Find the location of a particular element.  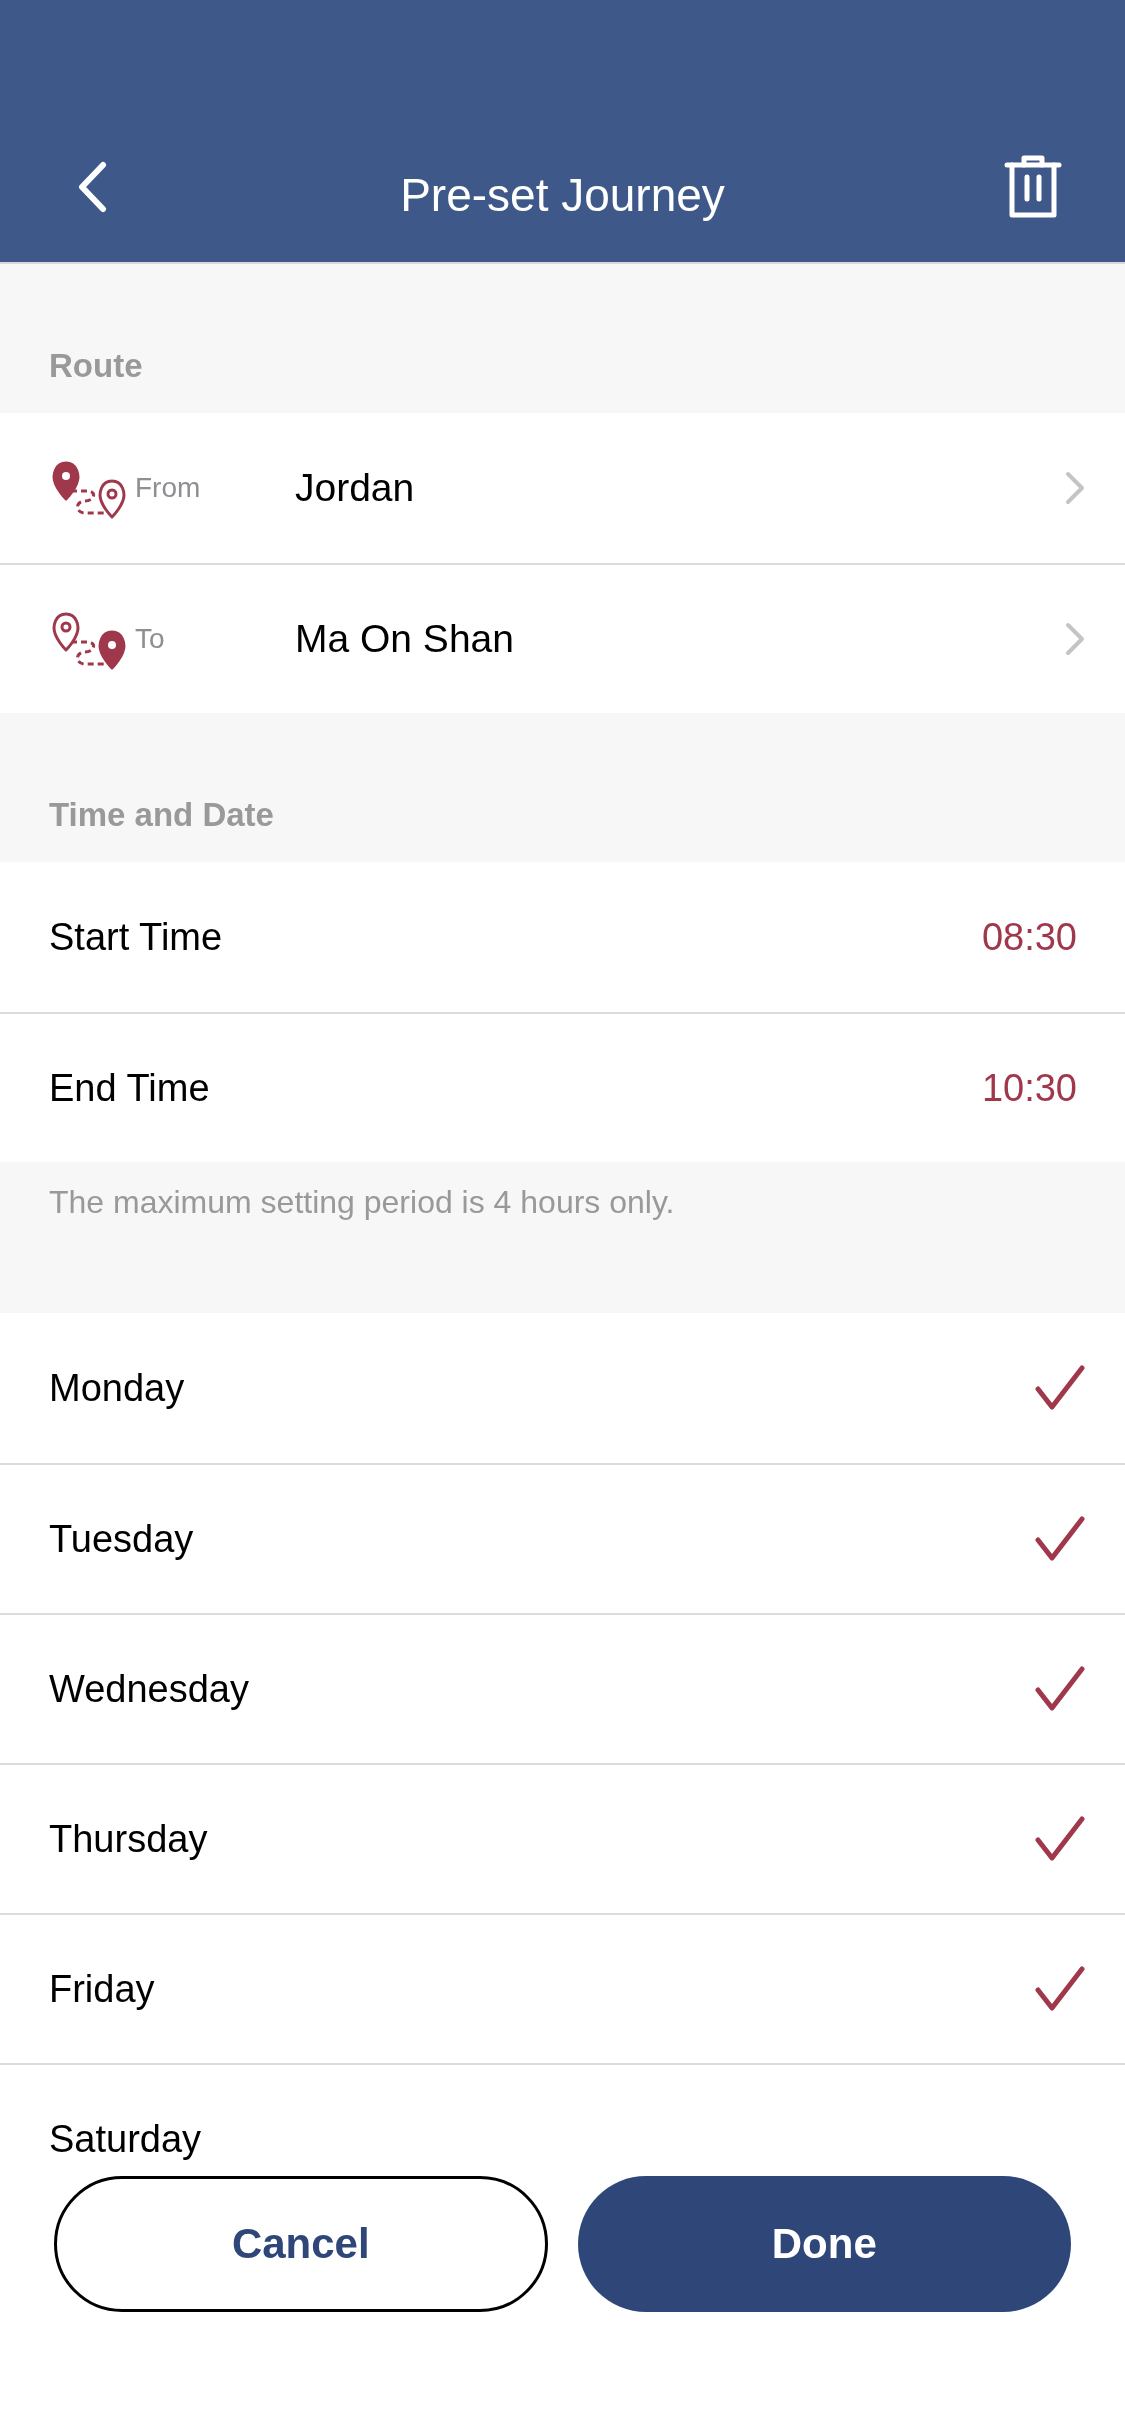

route-label: To is located at coordinates (150, 639).